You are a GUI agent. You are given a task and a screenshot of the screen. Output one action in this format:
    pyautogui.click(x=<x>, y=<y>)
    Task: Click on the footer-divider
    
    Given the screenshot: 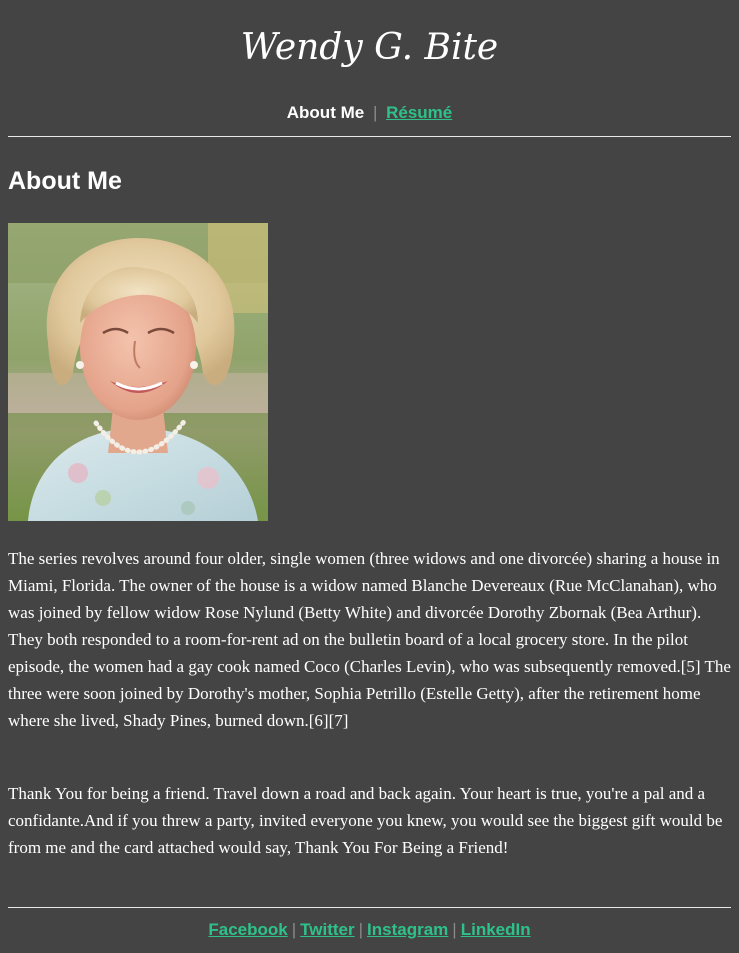 What is the action you would take?
    pyautogui.click(x=369, y=907)
    